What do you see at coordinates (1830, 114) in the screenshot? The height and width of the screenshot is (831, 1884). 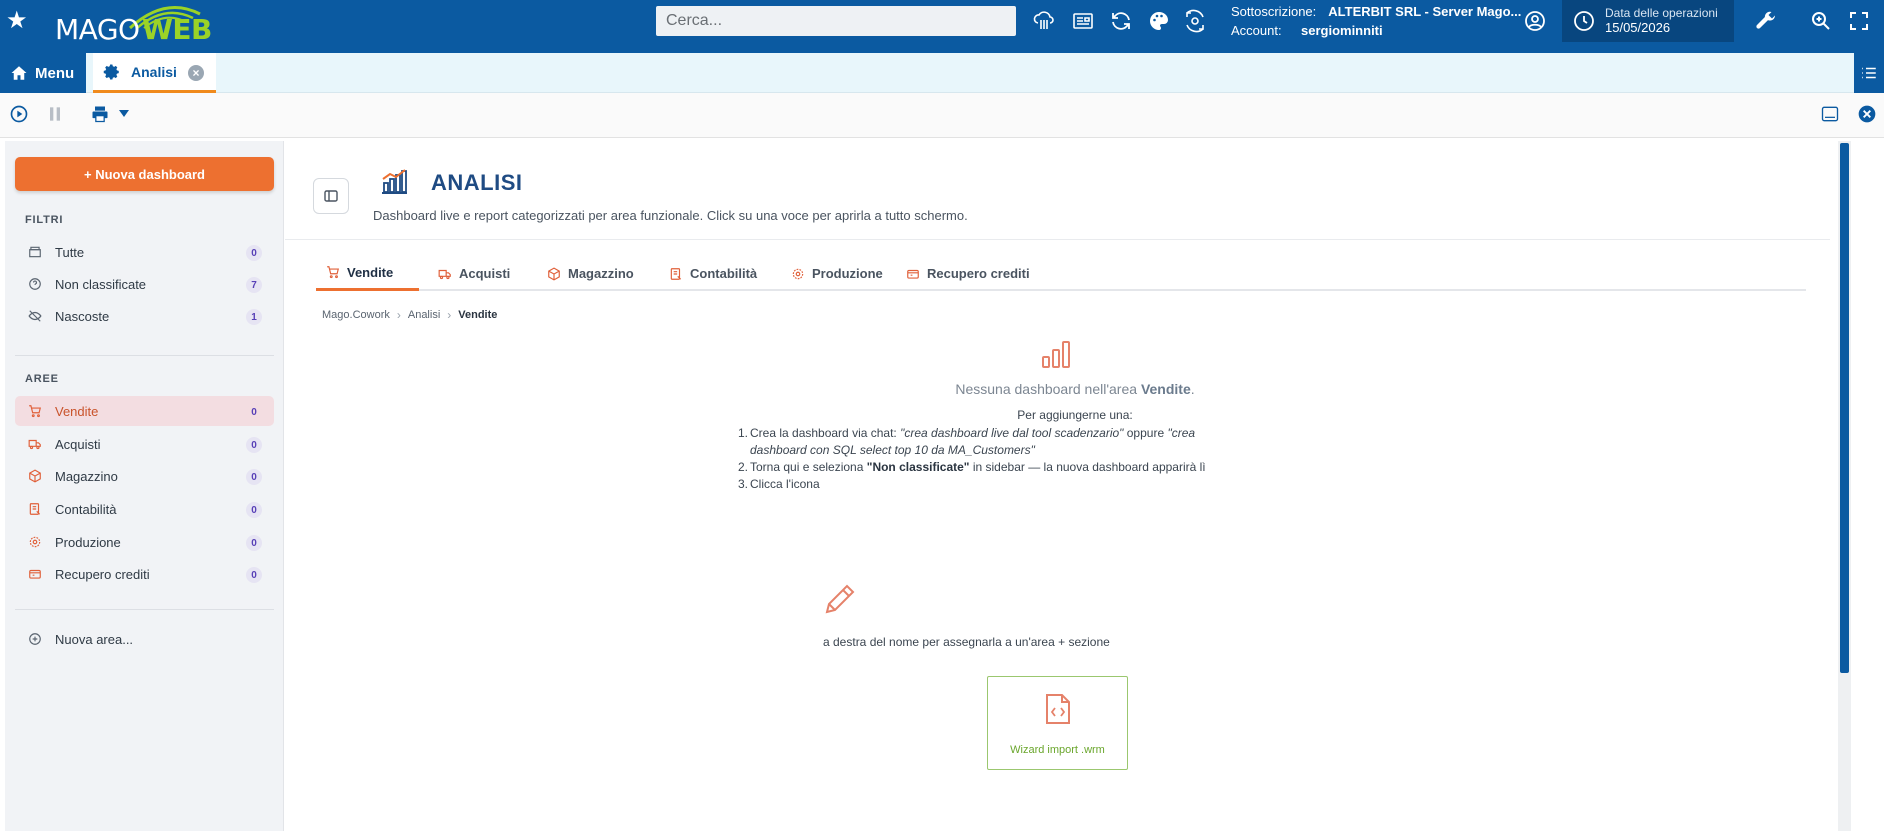 I see `ocr-icon` at bounding box center [1830, 114].